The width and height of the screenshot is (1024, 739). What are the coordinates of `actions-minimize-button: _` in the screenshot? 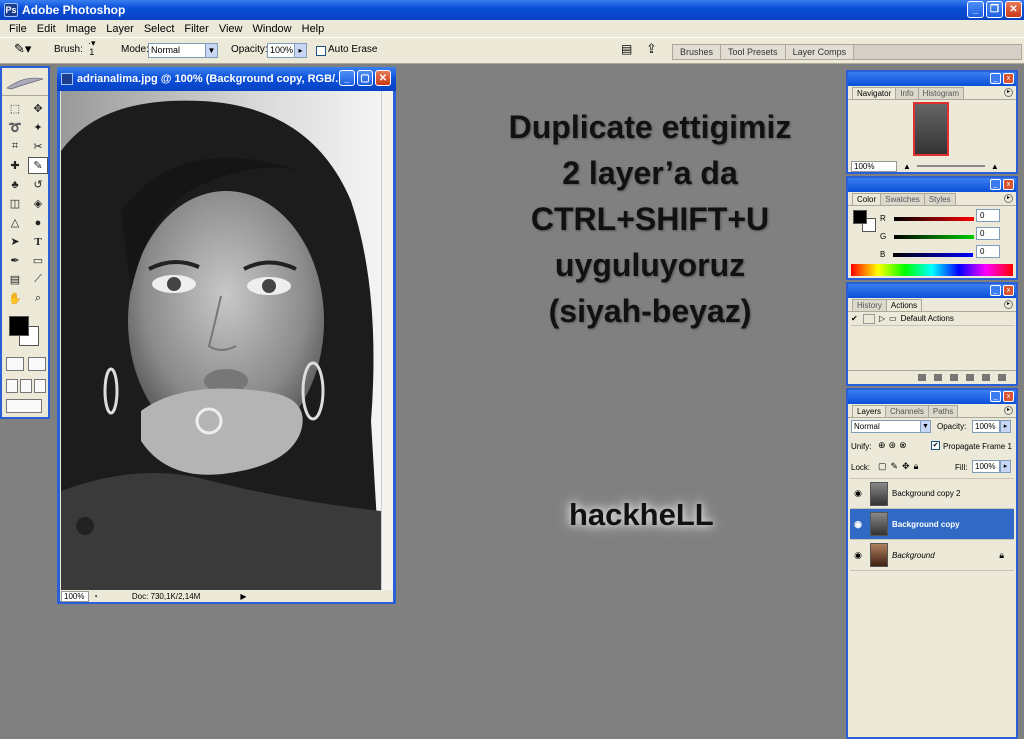 It's located at (995, 290).